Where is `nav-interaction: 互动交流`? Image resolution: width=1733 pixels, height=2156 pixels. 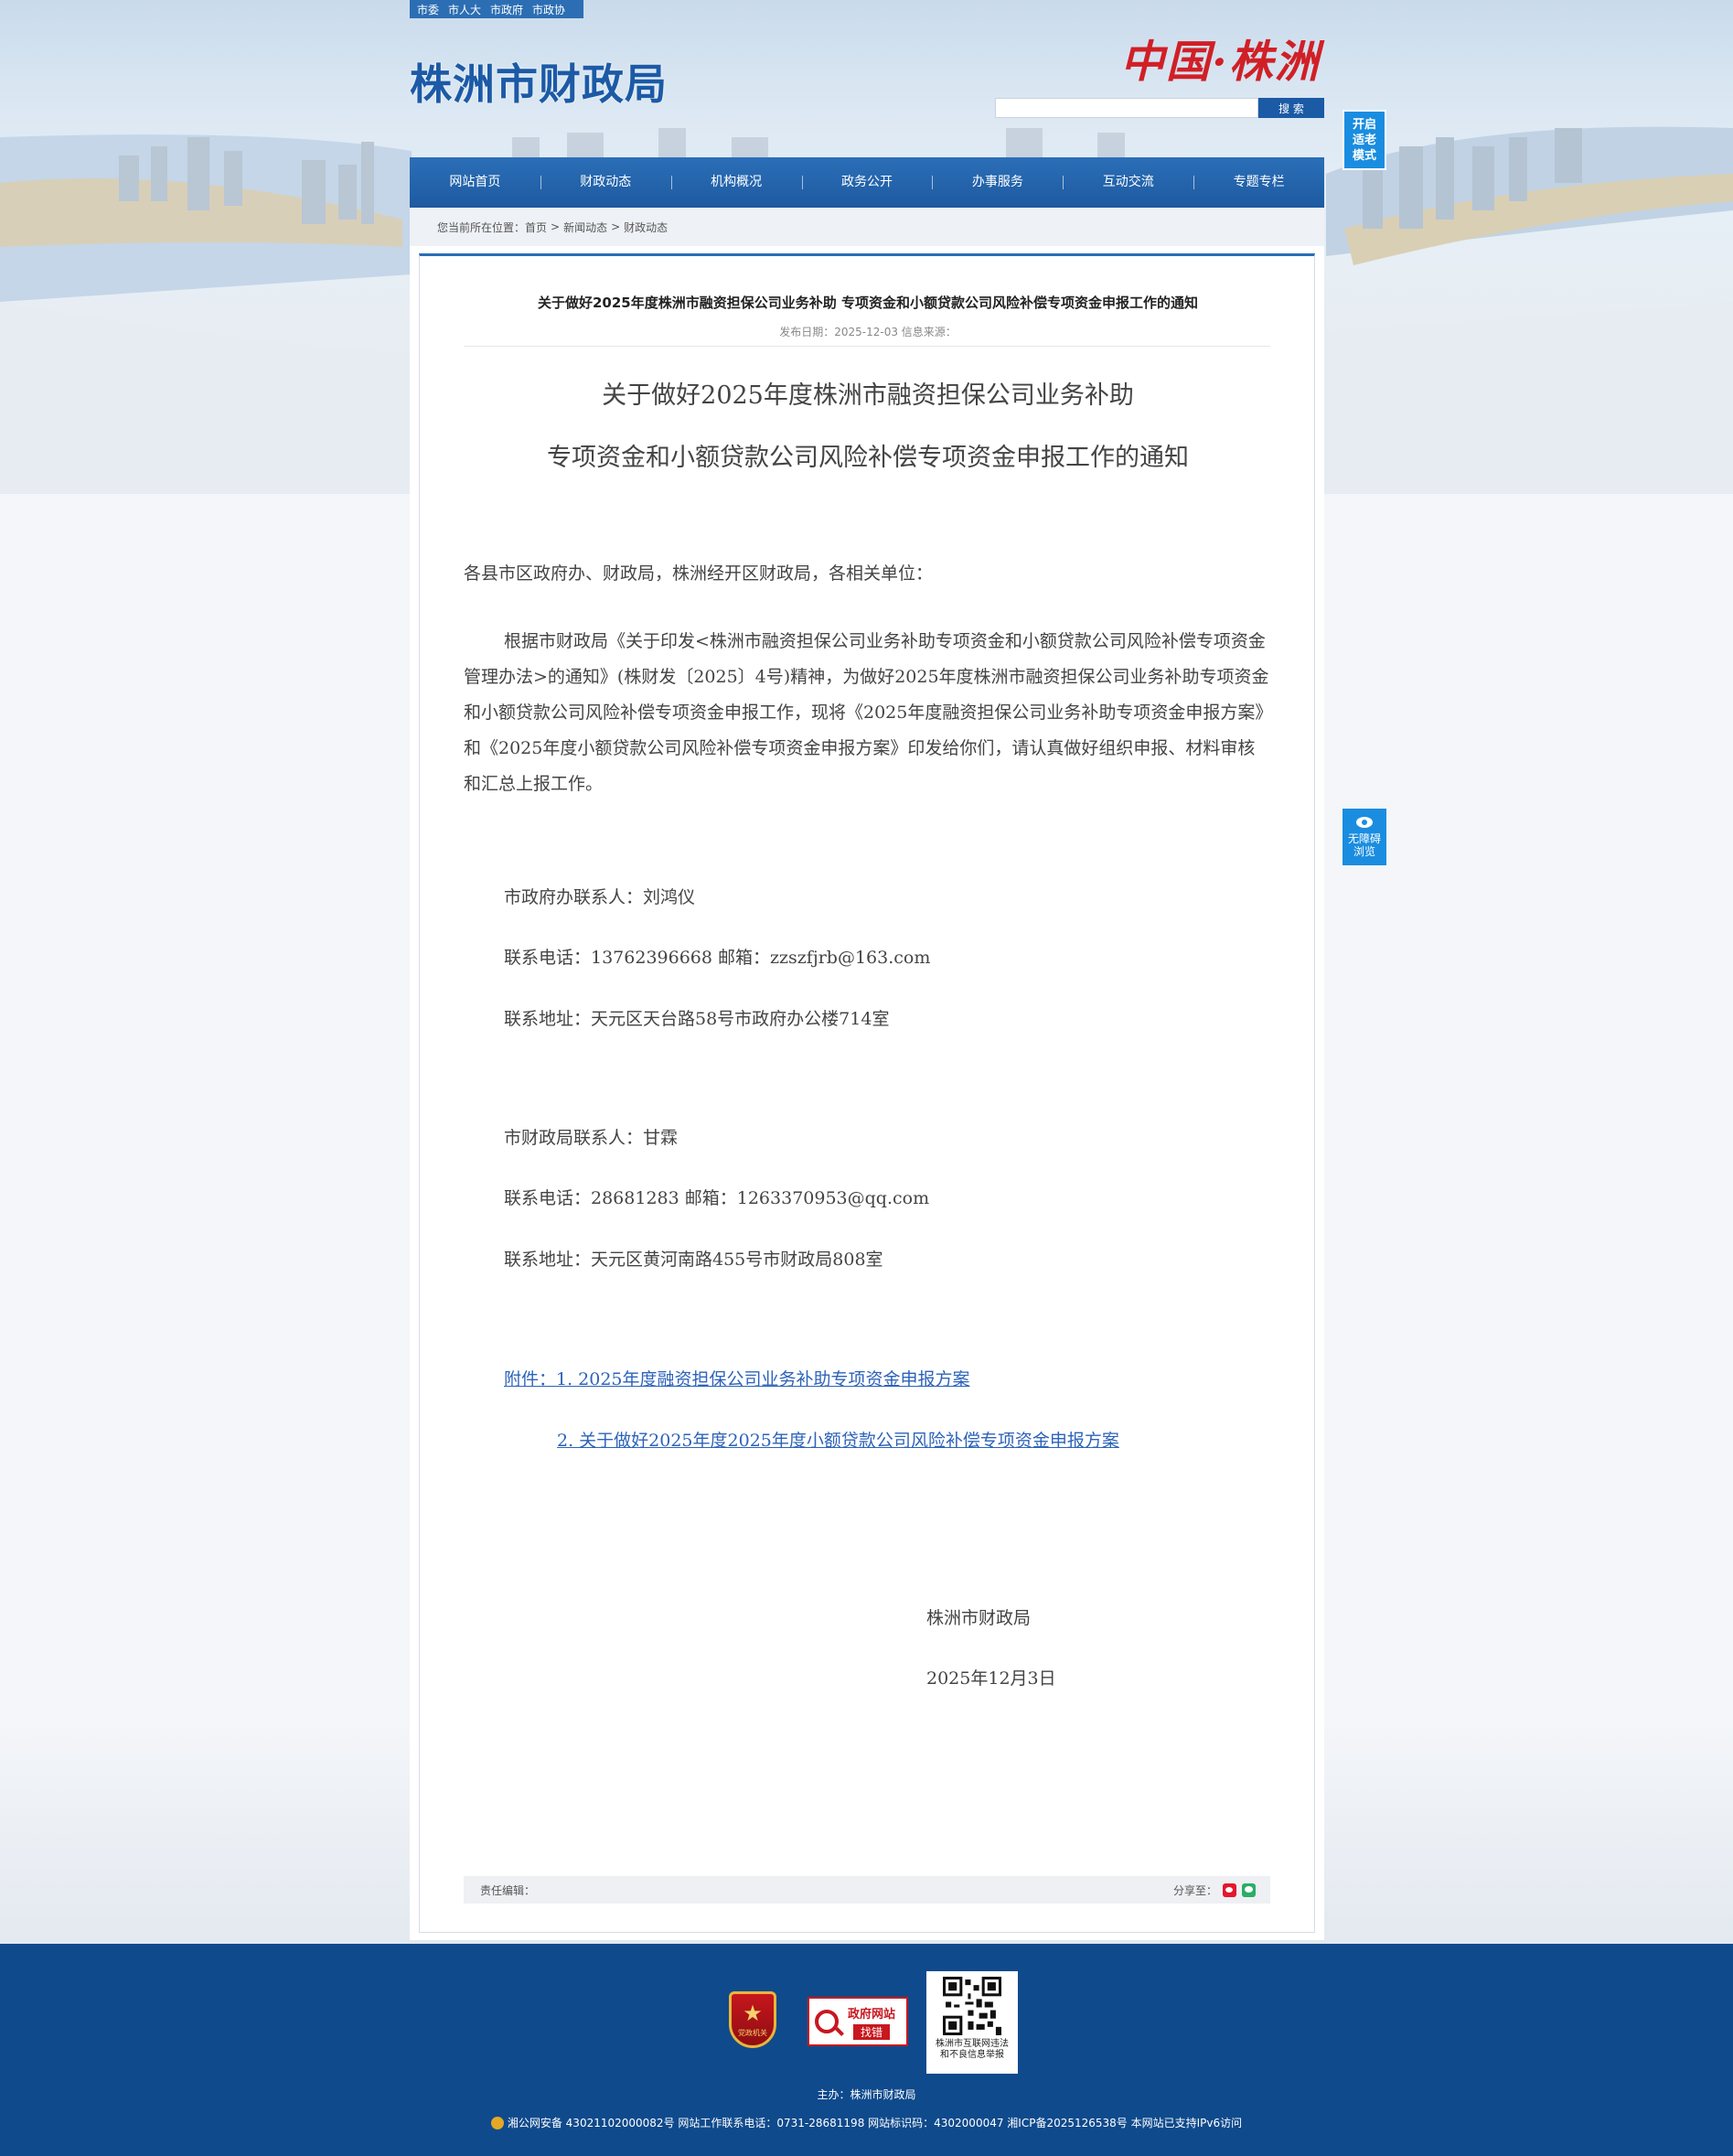
nav-interaction: 互动交流 is located at coordinates (1128, 182).